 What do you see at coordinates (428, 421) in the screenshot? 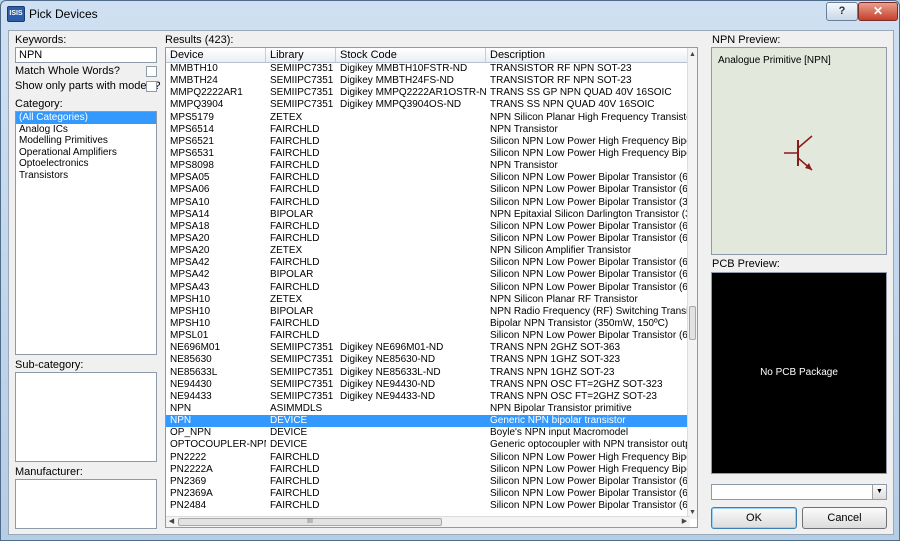
I see `table-row: NPN DEVICE Generic NPN bipolar transistor` at bounding box center [428, 421].